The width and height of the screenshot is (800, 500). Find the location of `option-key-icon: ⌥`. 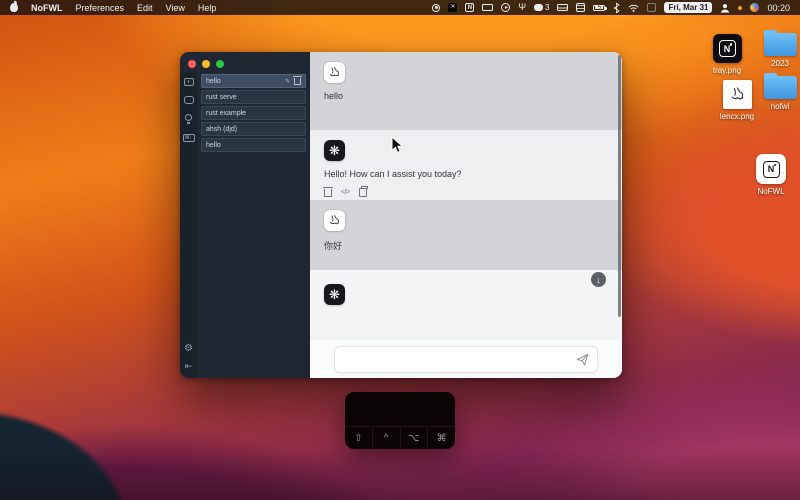

option-key-icon: ⌥ is located at coordinates (413, 438).